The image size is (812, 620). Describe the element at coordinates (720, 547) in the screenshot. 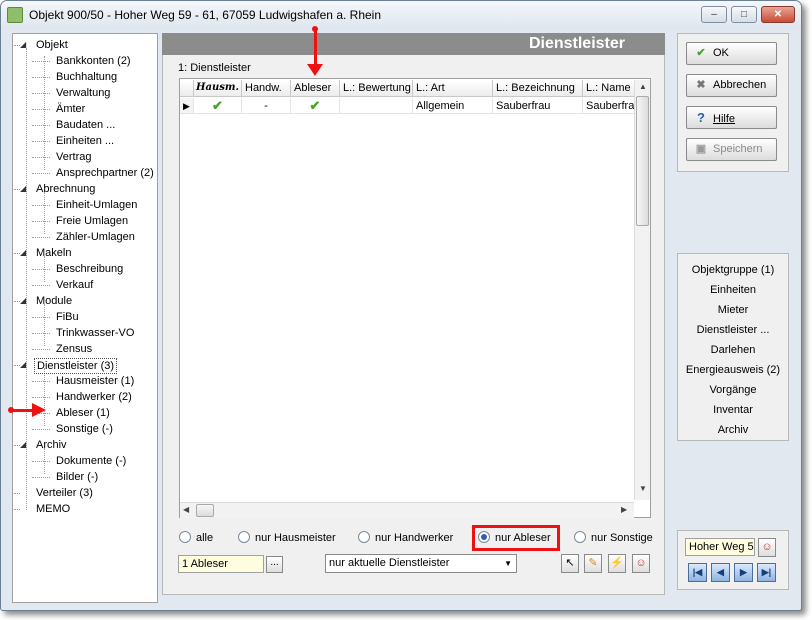

I see `record-field: Hoher Weg 5` at that location.